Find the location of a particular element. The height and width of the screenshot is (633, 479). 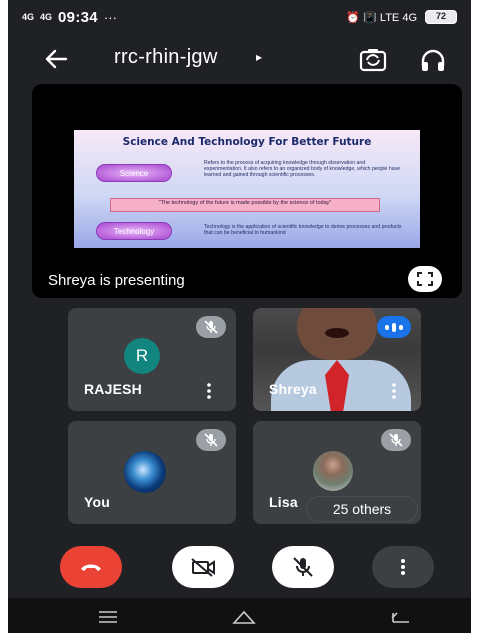

switch-camera-button is located at coordinates (373, 60).